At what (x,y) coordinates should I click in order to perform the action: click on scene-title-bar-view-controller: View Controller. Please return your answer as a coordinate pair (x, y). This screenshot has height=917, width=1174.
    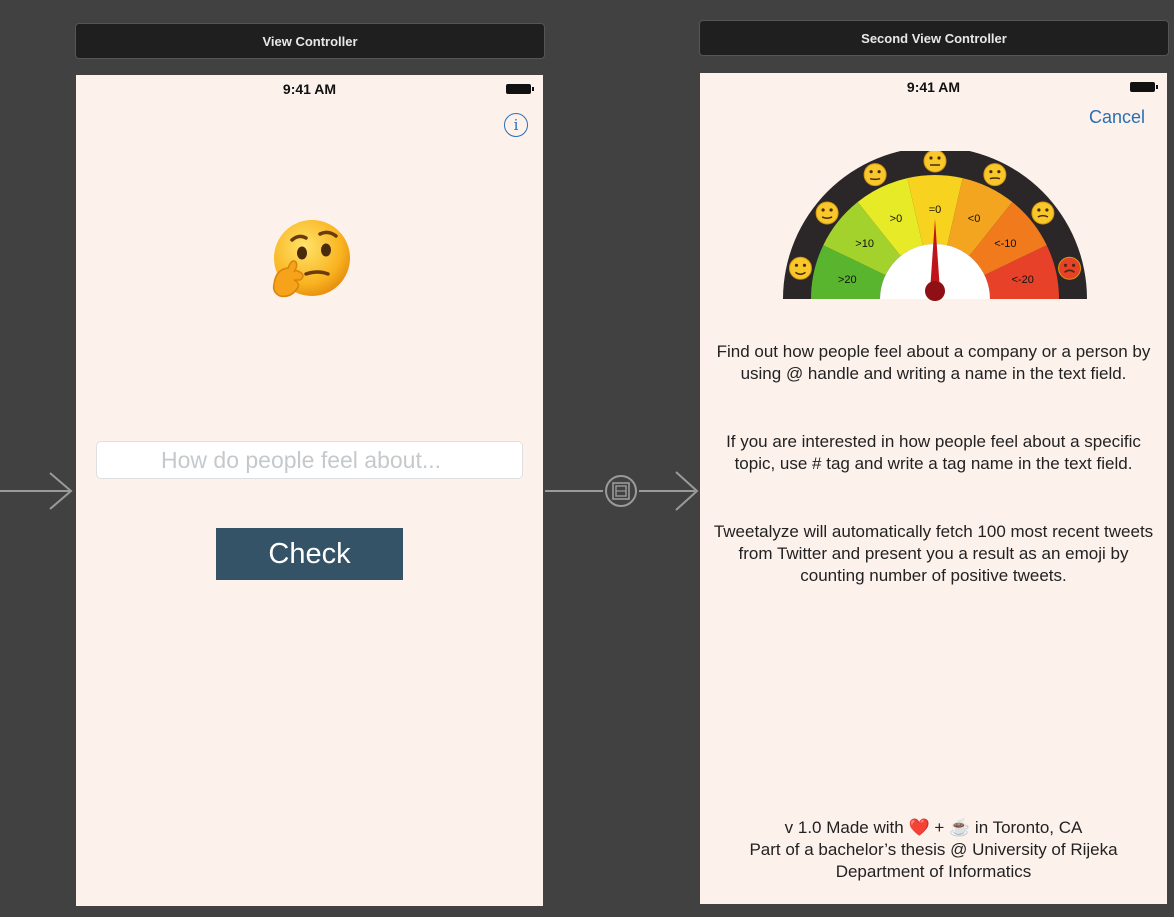
    Looking at the image, I should click on (310, 41).